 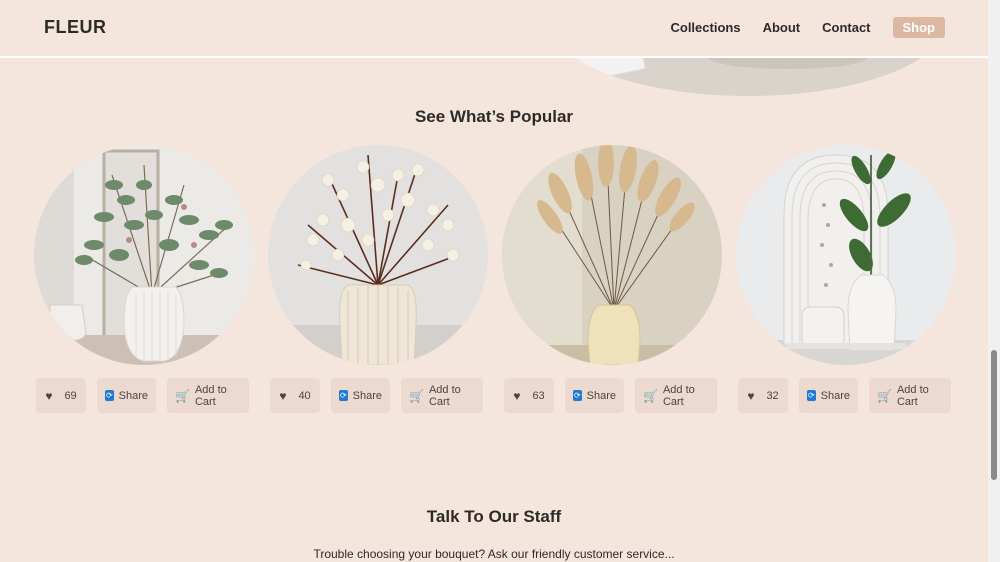 What do you see at coordinates (304, 395) in the screenshot?
I see `like-count: 40` at bounding box center [304, 395].